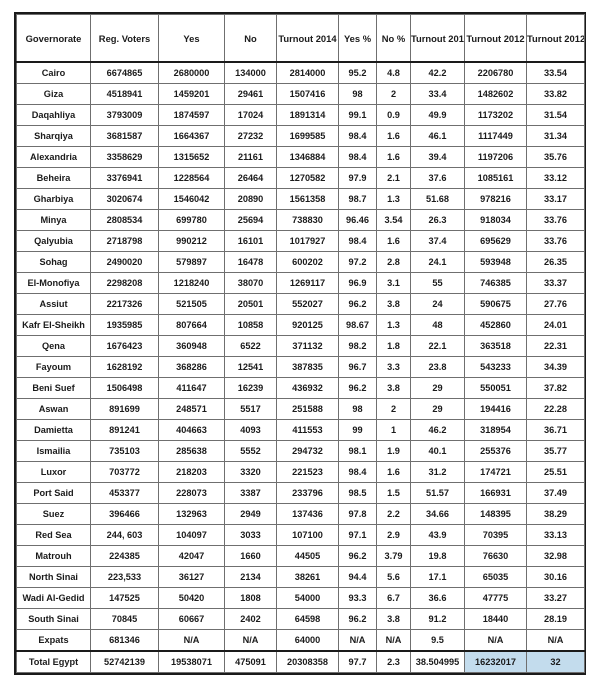 Image resolution: width=599 pixels, height=675 pixels. Describe the element at coordinates (437, 619) in the screenshot. I see `cell-turnout_2014_pct: 91.2` at that location.